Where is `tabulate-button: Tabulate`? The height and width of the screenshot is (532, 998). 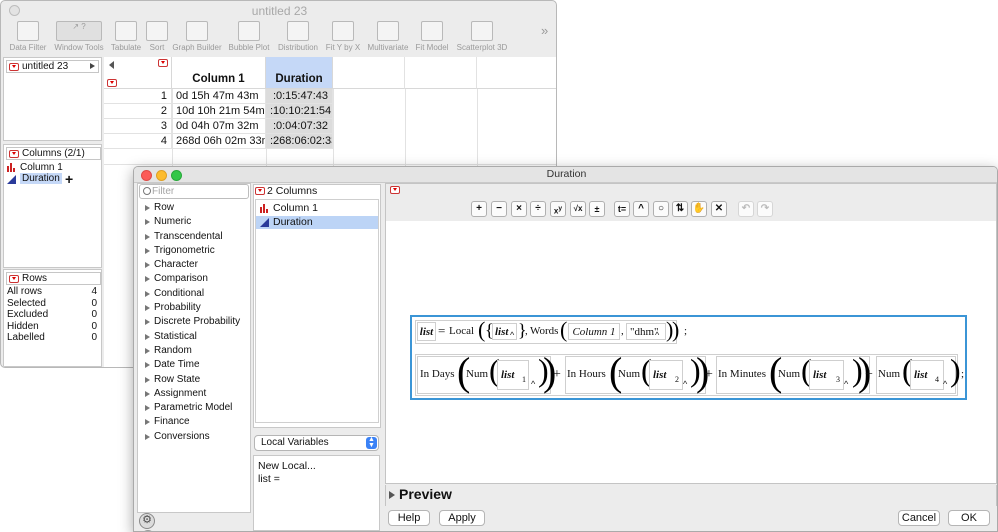
tabulate-button: Tabulate is located at coordinates (126, 38).